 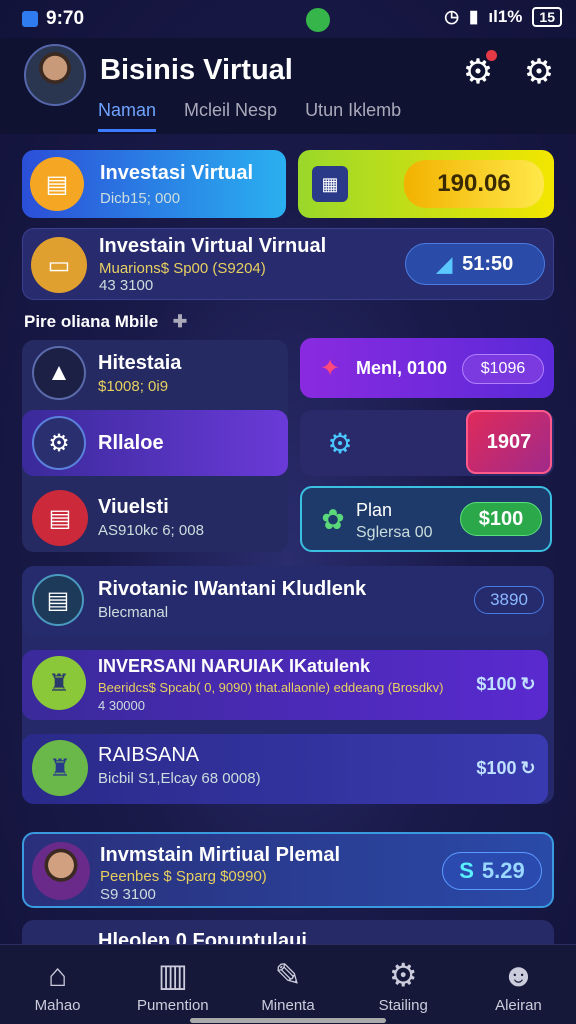 I want to click on value-pill: 1907, so click(x=509, y=442).